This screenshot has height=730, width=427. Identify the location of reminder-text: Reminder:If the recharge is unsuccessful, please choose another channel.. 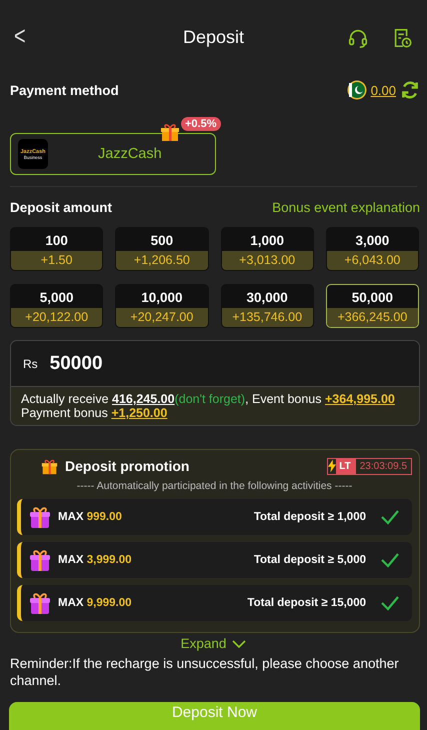
(205, 672).